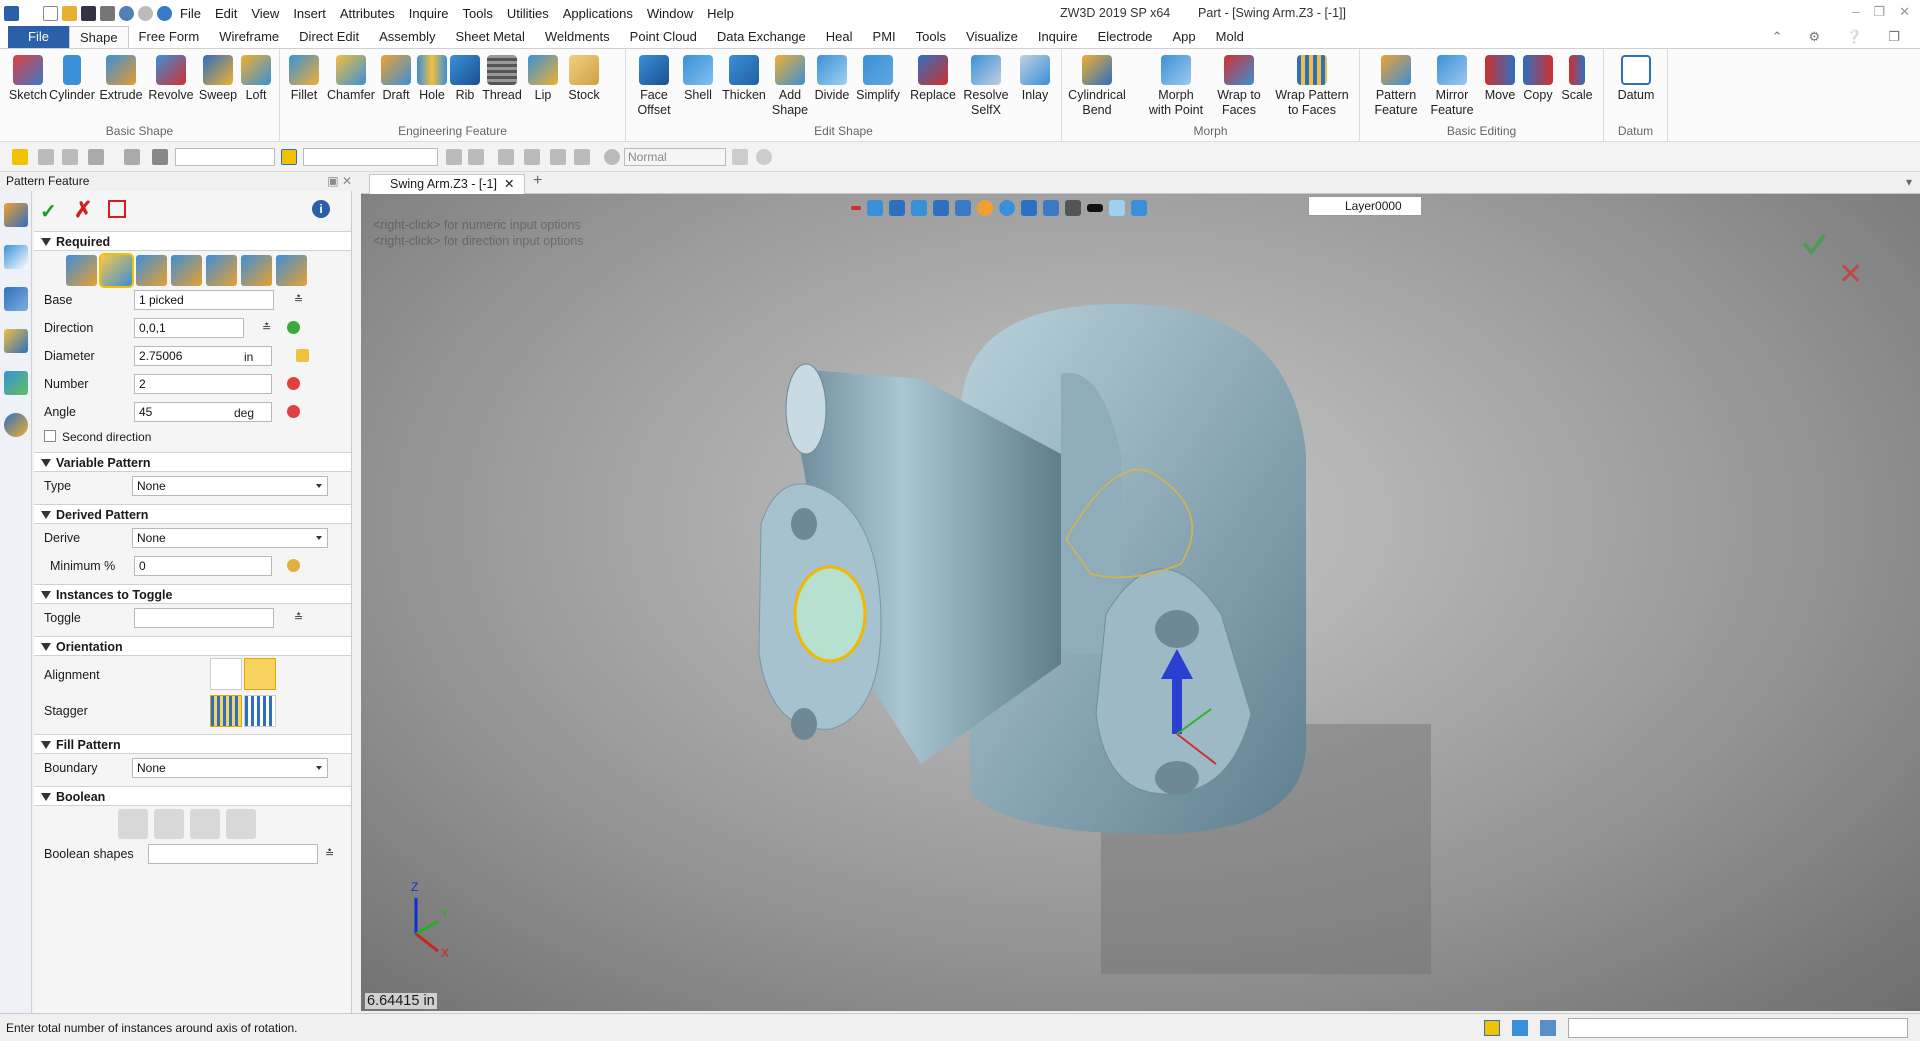  Describe the element at coordinates (992, 37) in the screenshot. I see `tab-visualize: Visualize` at that location.